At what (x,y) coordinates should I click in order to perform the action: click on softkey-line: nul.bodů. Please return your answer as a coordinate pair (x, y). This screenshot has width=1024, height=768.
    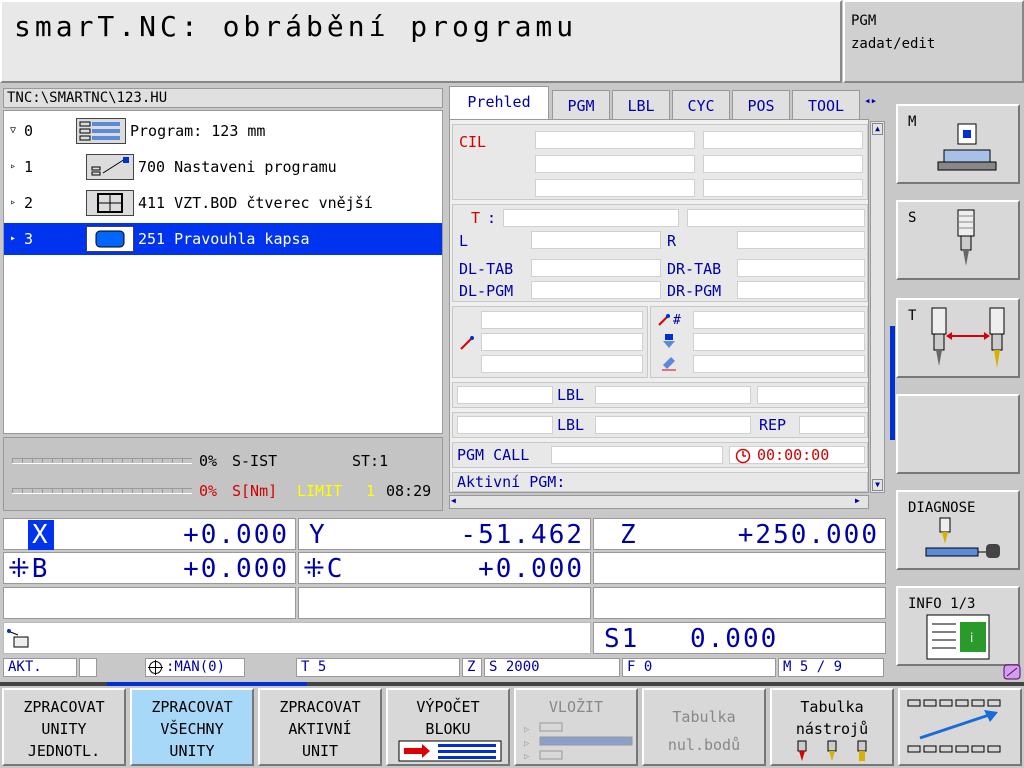
    Looking at the image, I should click on (704, 745).